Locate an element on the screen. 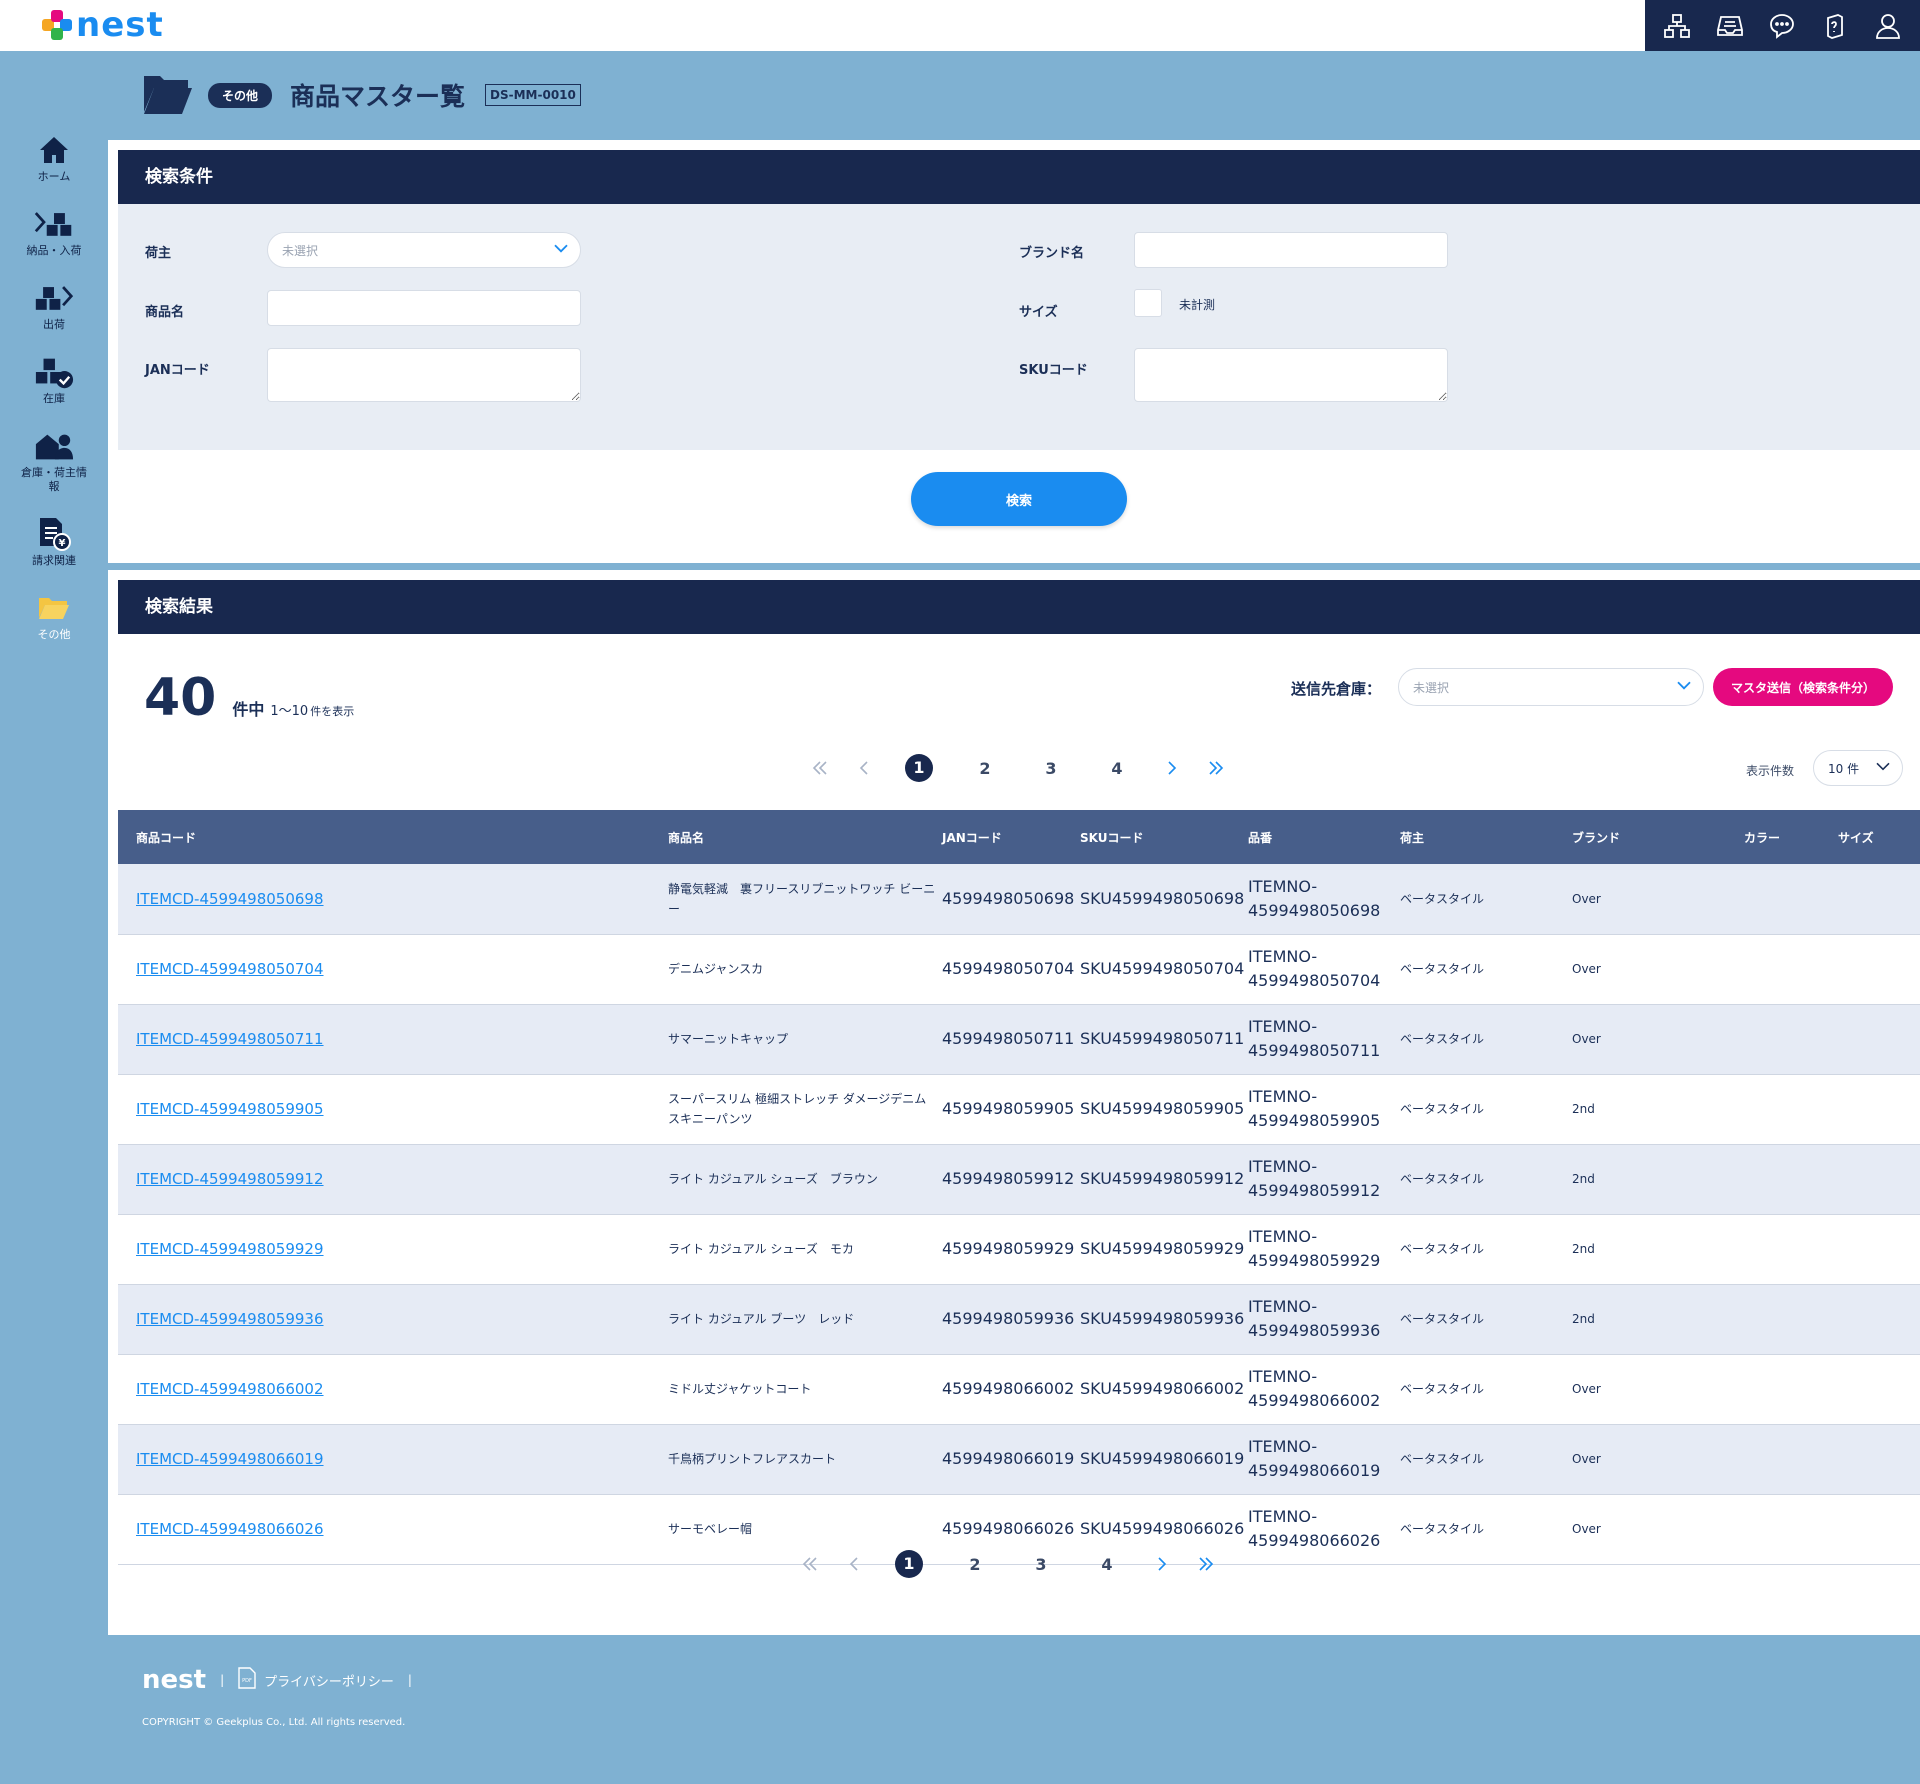  jan-code-textarea is located at coordinates (424, 375).